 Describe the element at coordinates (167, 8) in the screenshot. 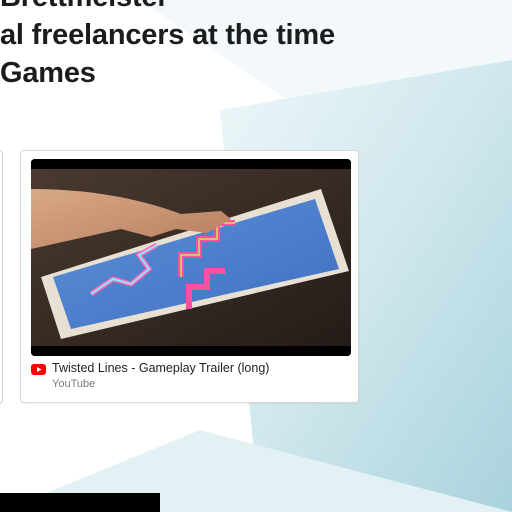

I see `heading-line-1: Brettmeister` at that location.